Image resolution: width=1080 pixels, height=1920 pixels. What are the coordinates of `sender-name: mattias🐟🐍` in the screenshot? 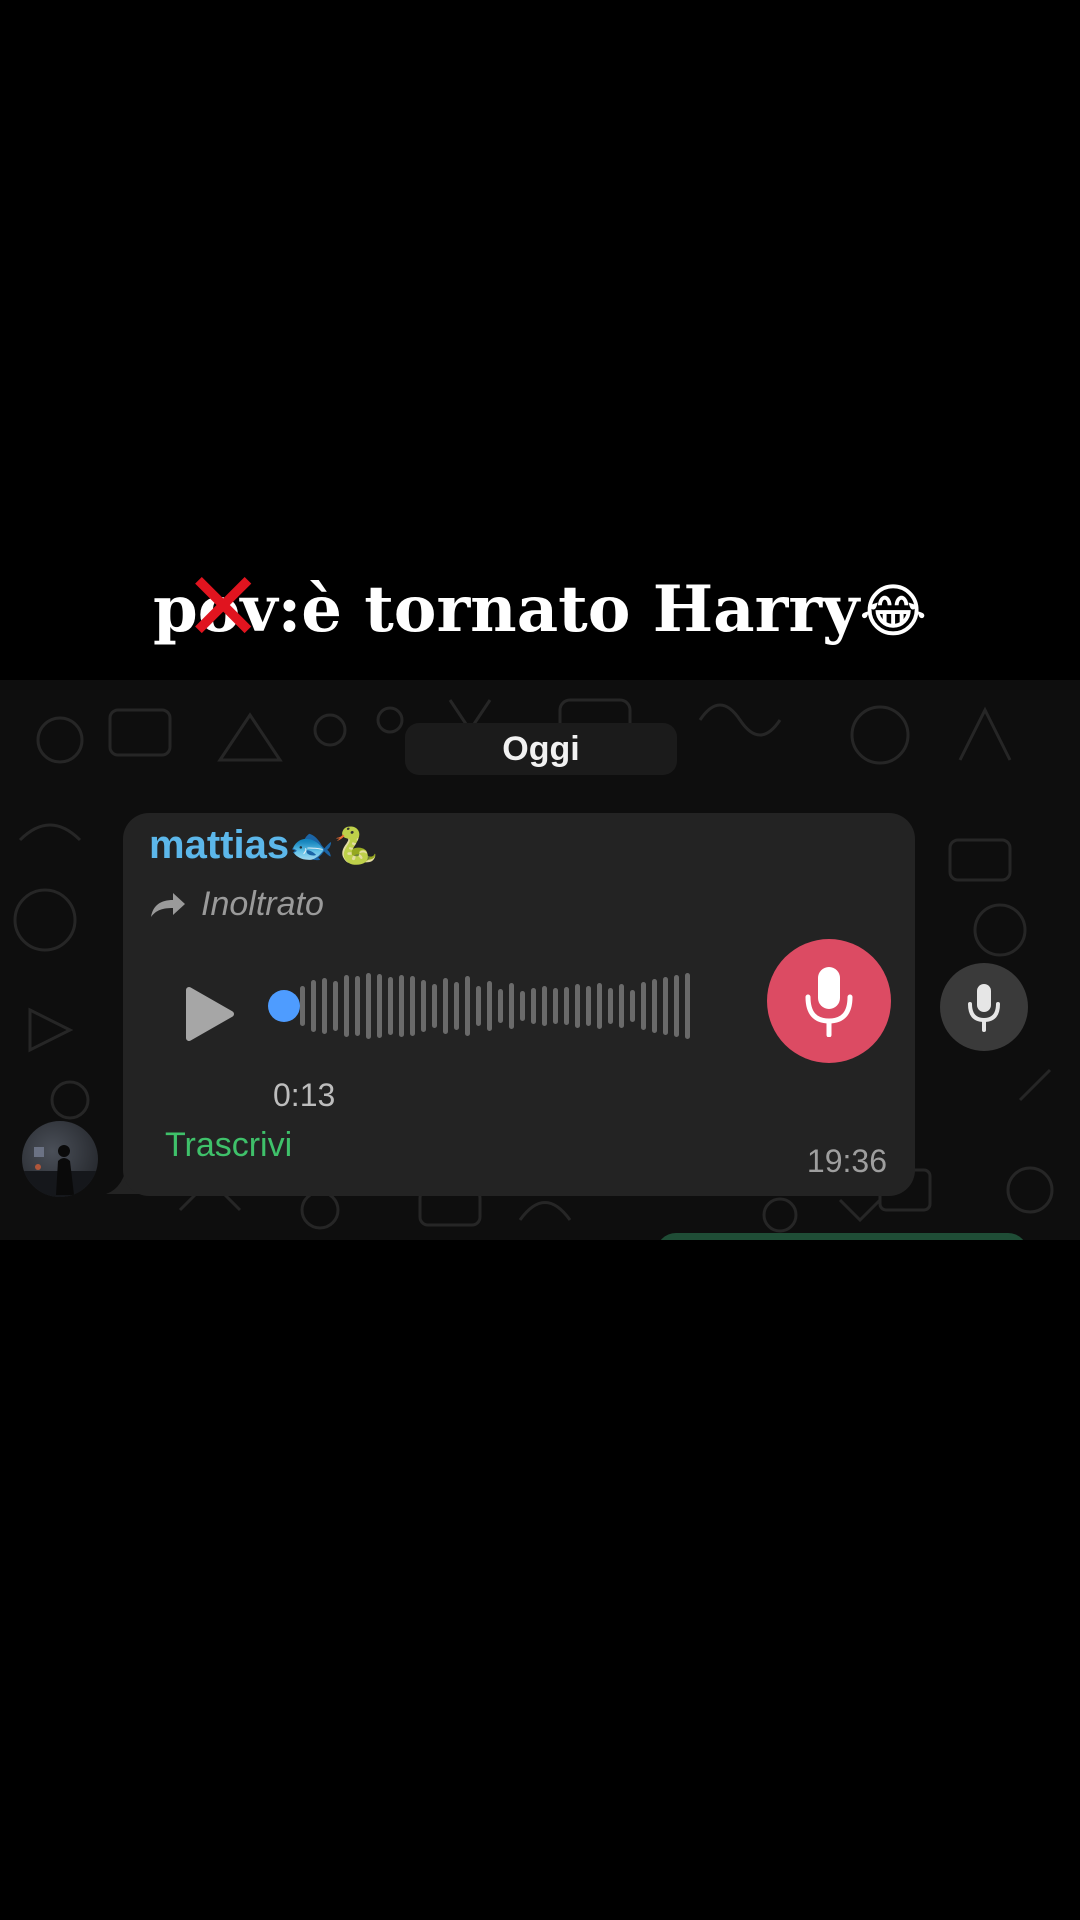 It's located at (264, 845).